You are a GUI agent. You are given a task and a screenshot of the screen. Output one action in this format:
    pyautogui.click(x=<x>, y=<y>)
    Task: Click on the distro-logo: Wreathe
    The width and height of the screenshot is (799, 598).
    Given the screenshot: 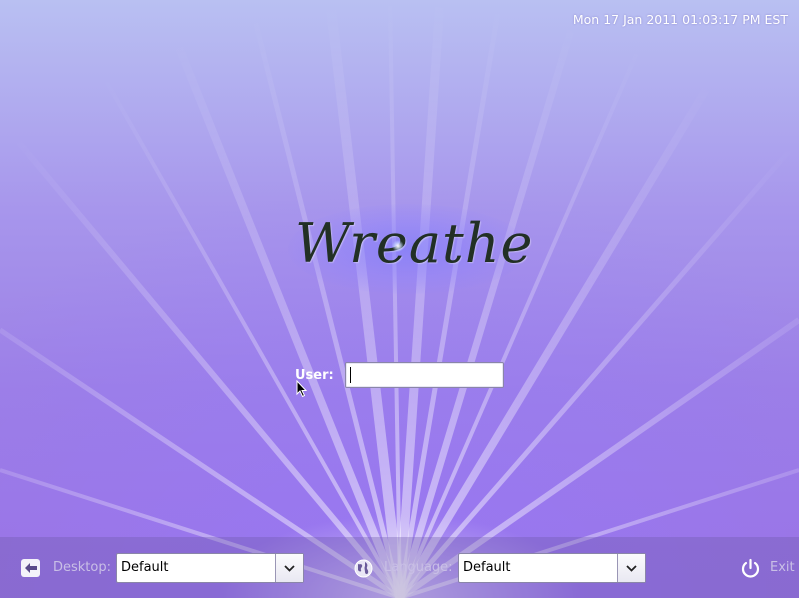 What is the action you would take?
    pyautogui.click(x=414, y=243)
    